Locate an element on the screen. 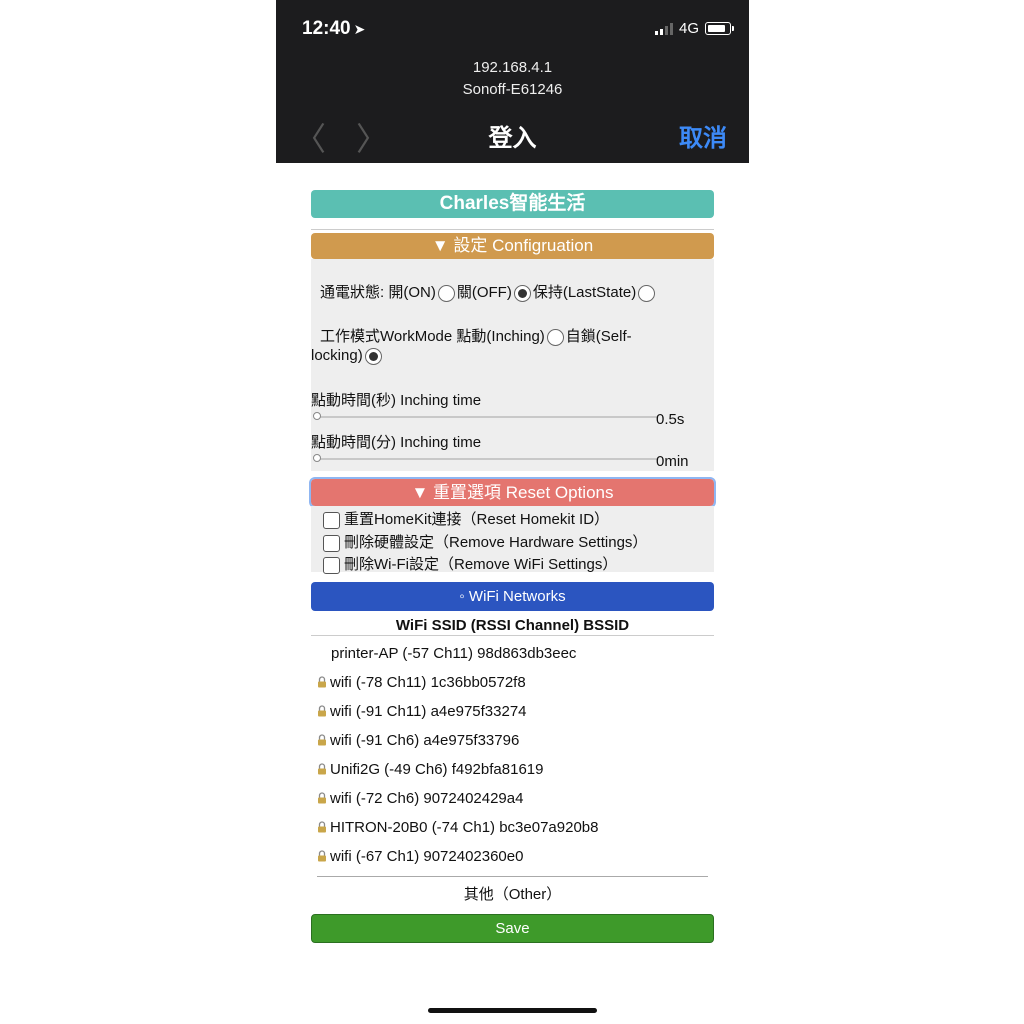 The width and height of the screenshot is (1024, 1024). wifi-network-item: printer-AP (-57 Ch11) 98d863db3eec is located at coordinates (453, 653).